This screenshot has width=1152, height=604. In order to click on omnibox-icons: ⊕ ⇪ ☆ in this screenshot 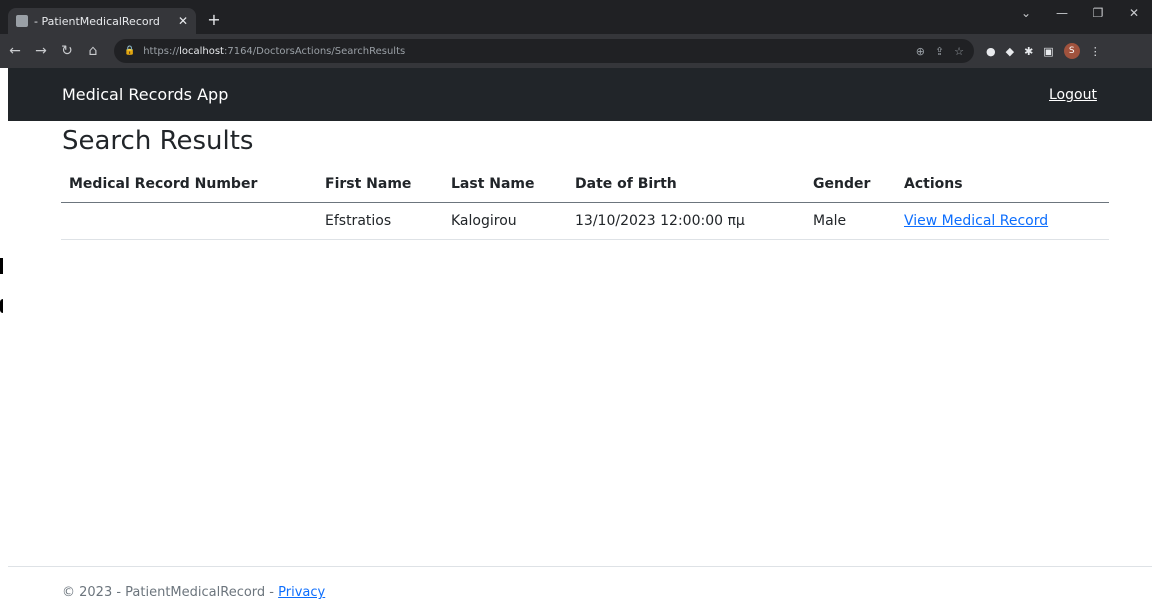, I will do `click(940, 51)`.